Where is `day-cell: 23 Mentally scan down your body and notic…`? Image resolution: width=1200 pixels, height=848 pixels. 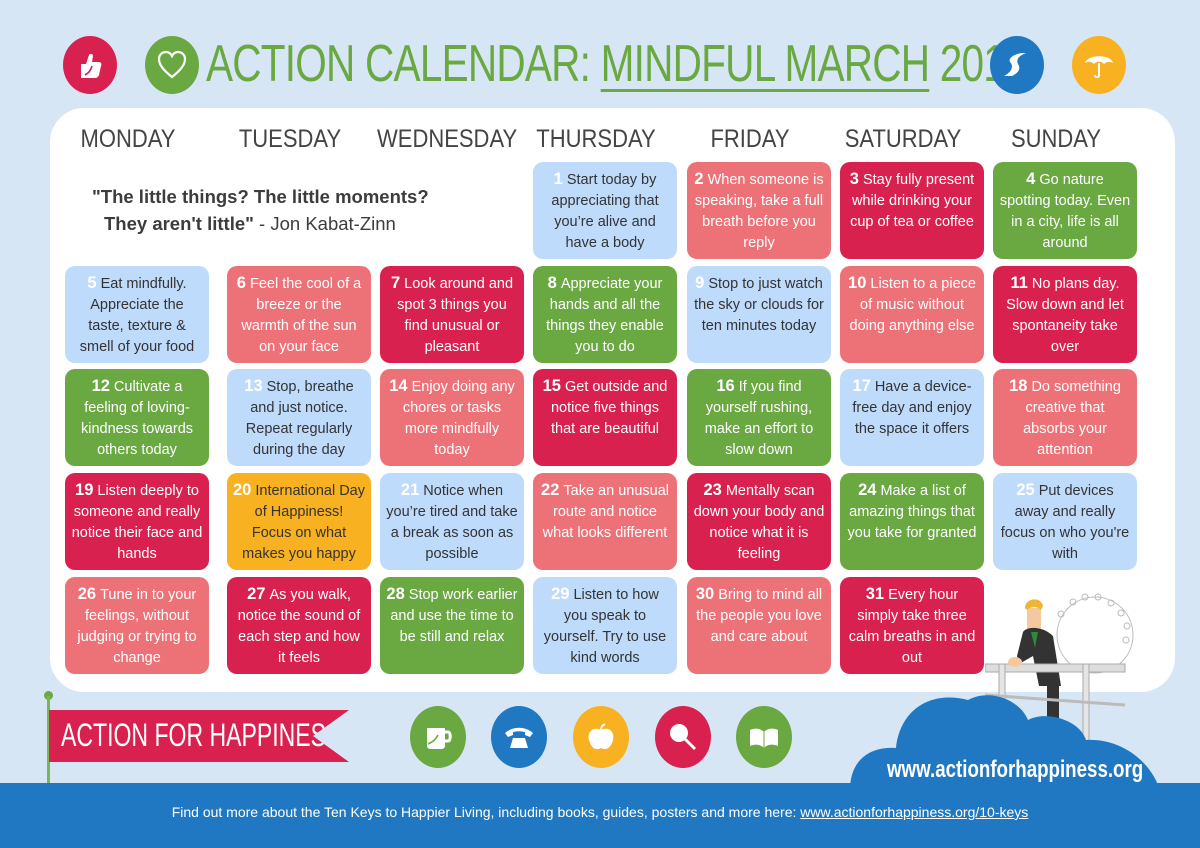
day-cell: 23 Mentally scan down your body and notic… is located at coordinates (759, 521).